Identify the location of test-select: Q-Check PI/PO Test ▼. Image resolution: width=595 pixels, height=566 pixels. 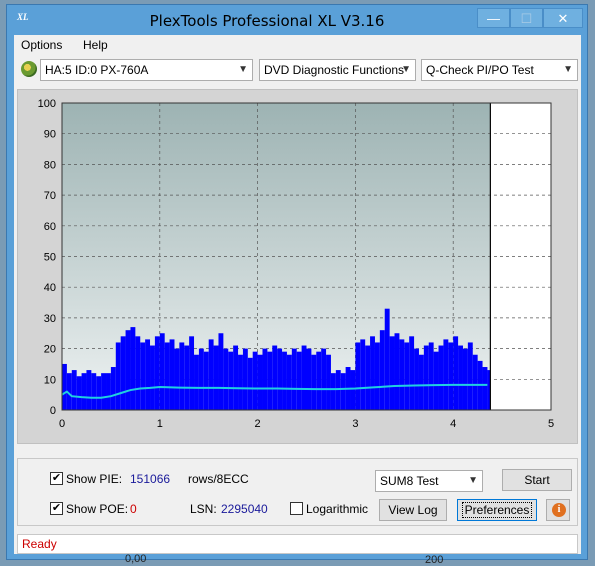
(499, 70).